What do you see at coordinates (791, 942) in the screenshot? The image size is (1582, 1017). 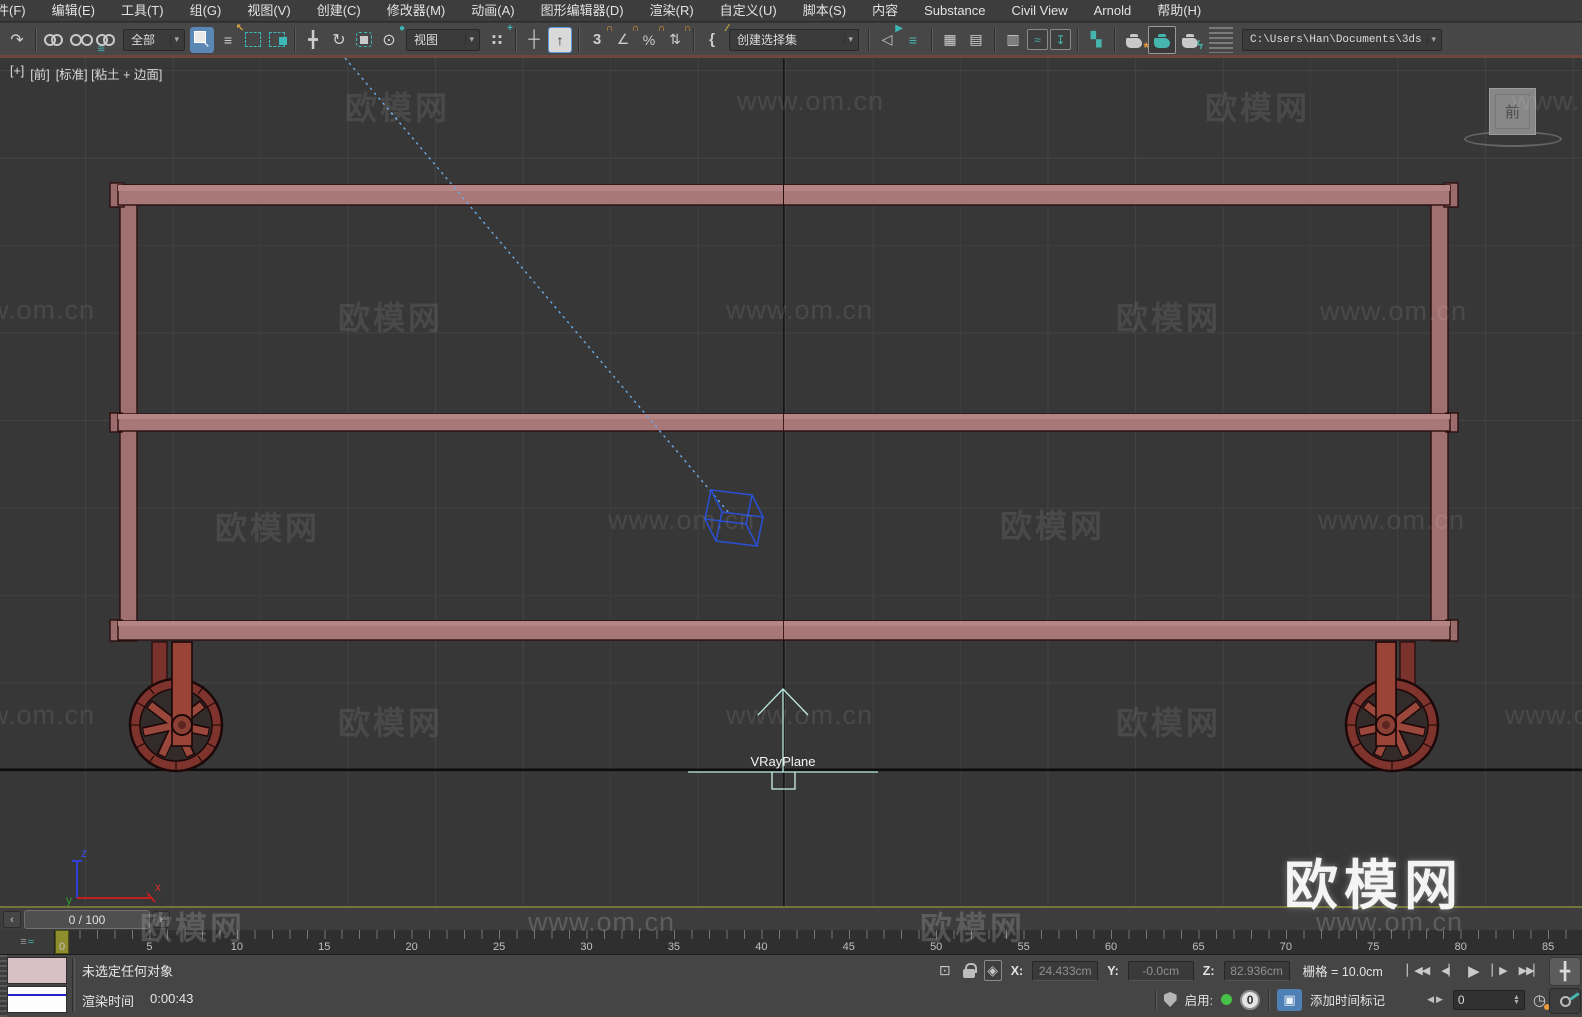 I see `track-bar: ≡≈ 0 5 10 15 20 25 30 35 40 45 50 55 60 65 70 75 80 85` at bounding box center [791, 942].